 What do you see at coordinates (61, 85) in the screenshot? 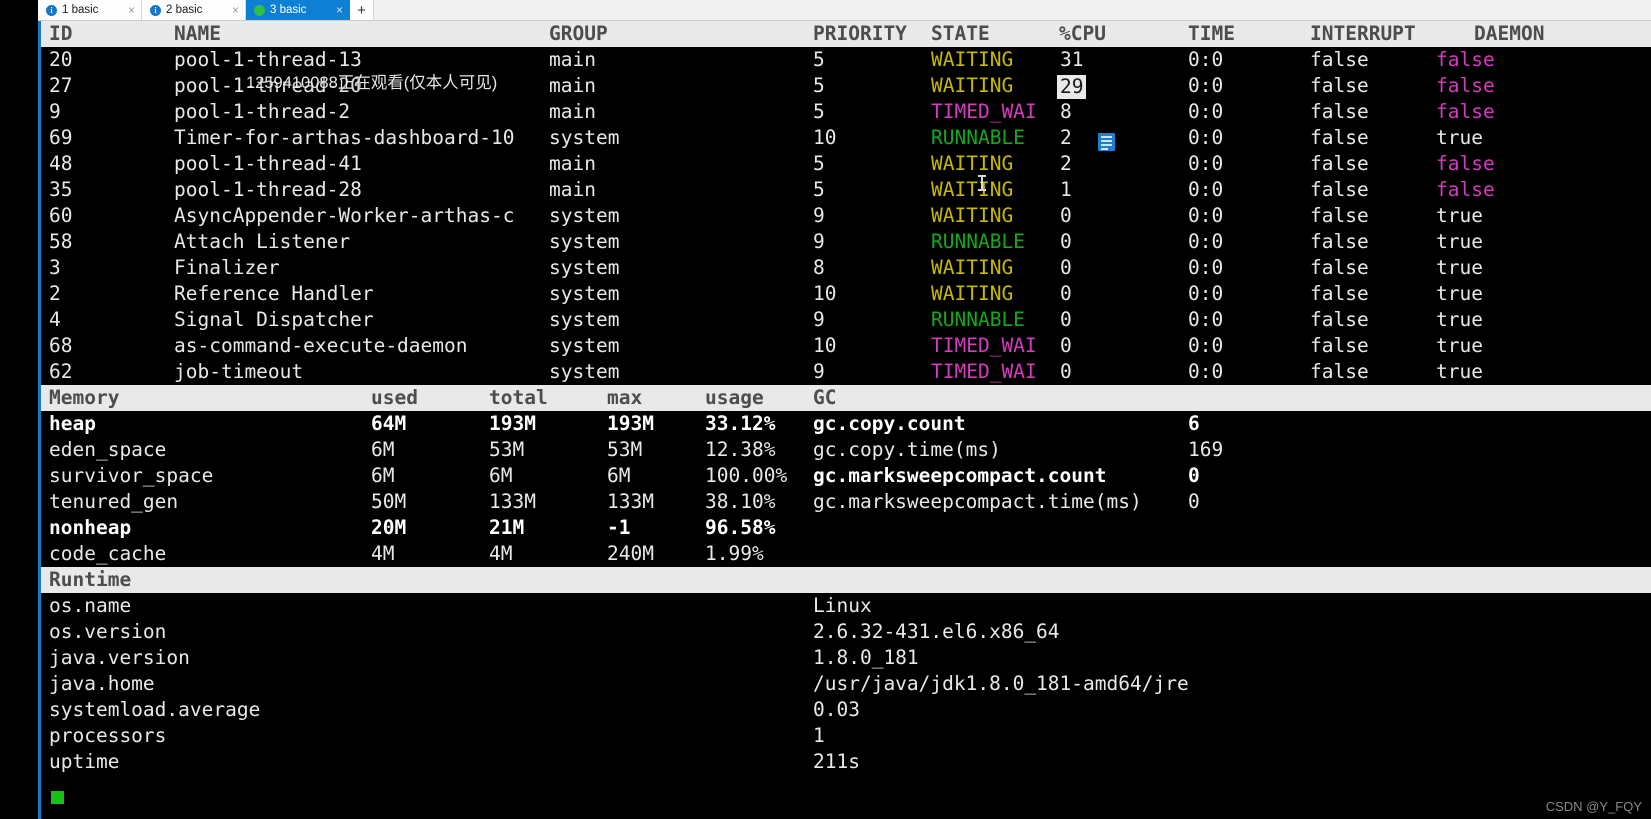
I see `thread-id: 27` at bounding box center [61, 85].